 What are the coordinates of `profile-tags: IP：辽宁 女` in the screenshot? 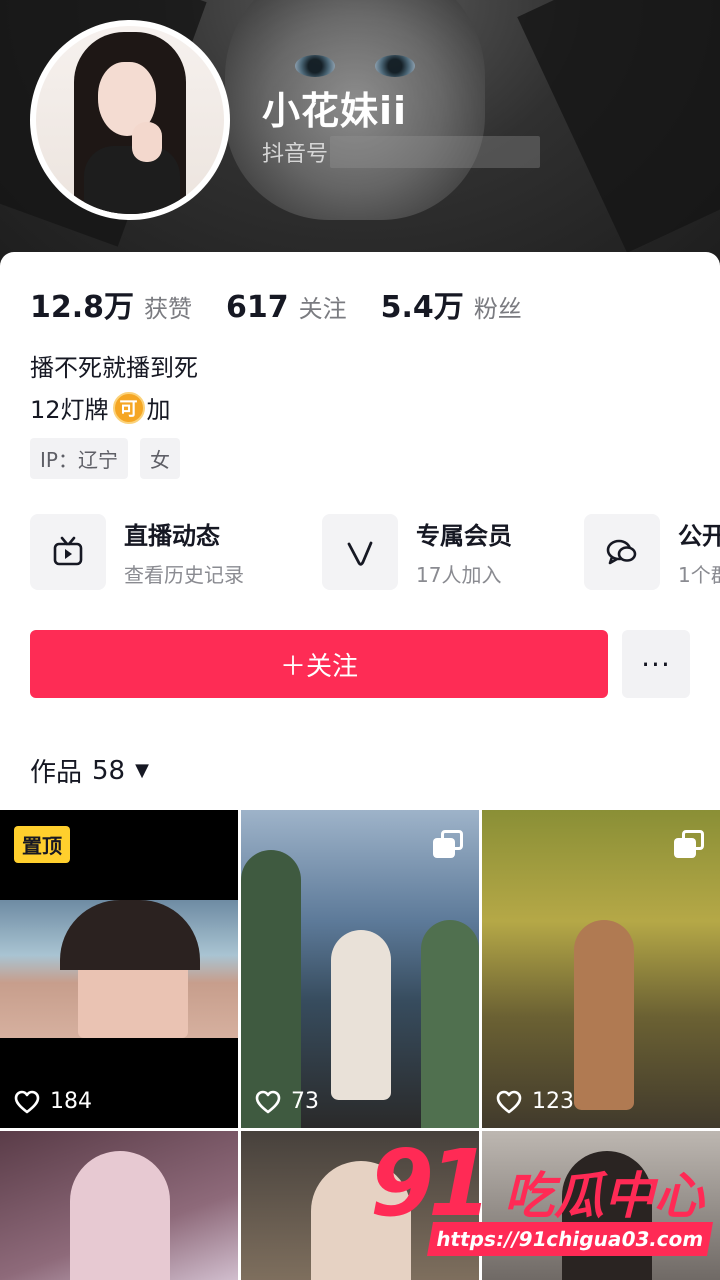 It's located at (111, 458).